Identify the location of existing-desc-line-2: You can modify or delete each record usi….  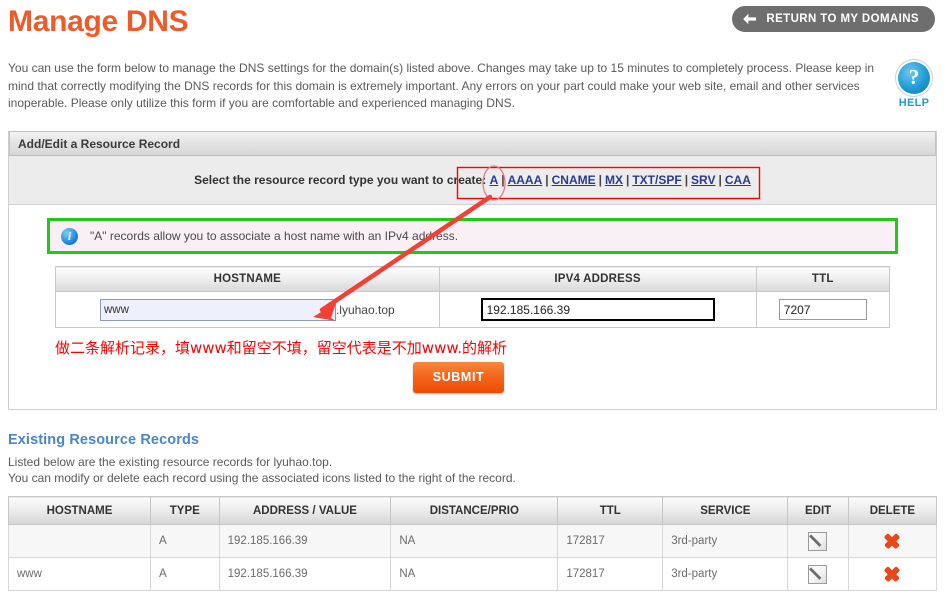
(262, 478).